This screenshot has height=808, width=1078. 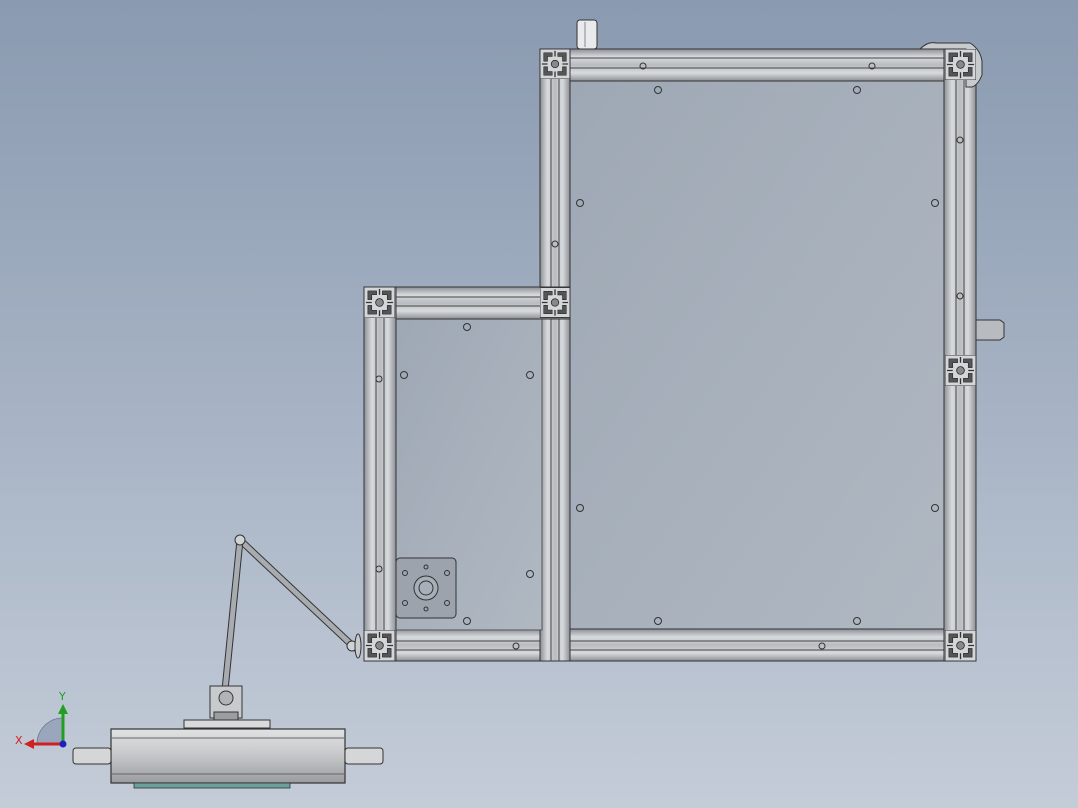 I want to click on top-knob, so click(x=587, y=34).